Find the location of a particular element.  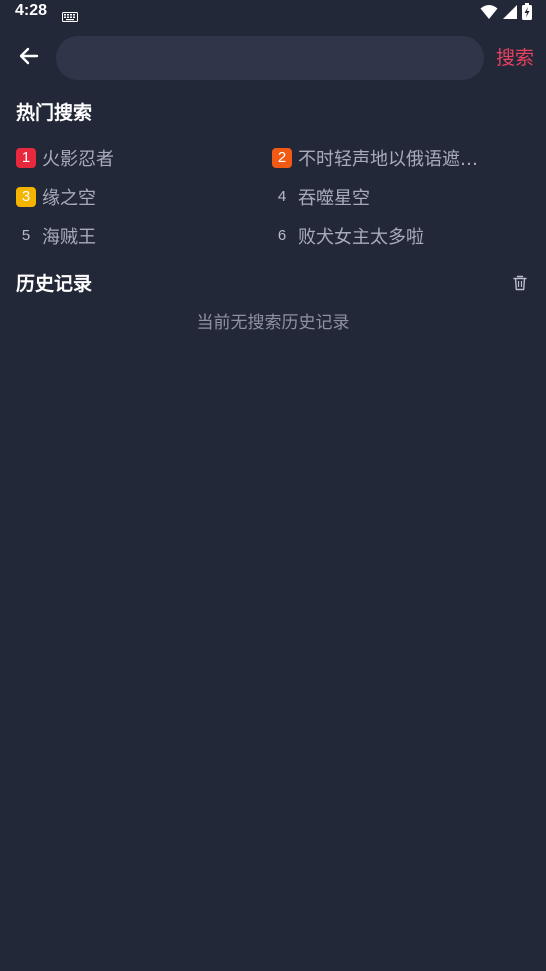

hot-search-label: 海贼王 is located at coordinates (69, 237).